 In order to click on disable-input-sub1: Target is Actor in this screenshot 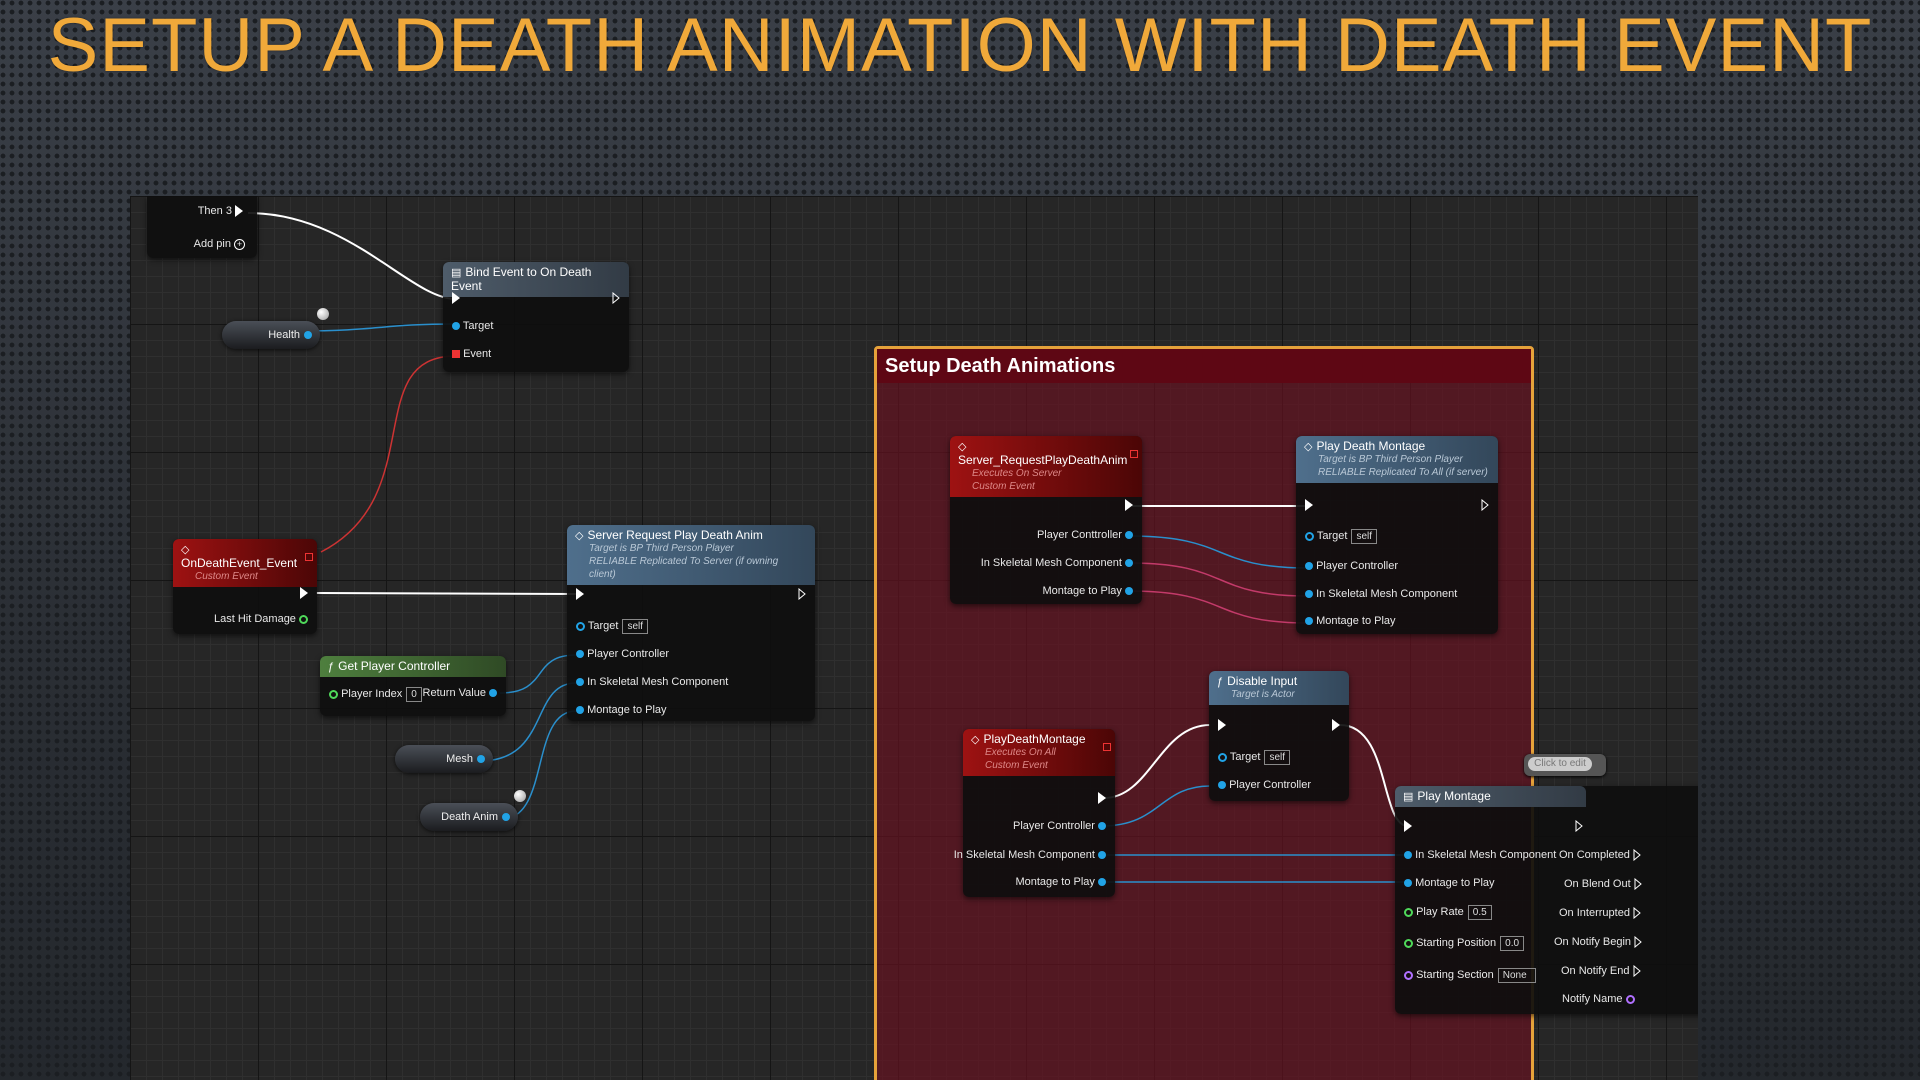, I will do `click(1263, 694)`.